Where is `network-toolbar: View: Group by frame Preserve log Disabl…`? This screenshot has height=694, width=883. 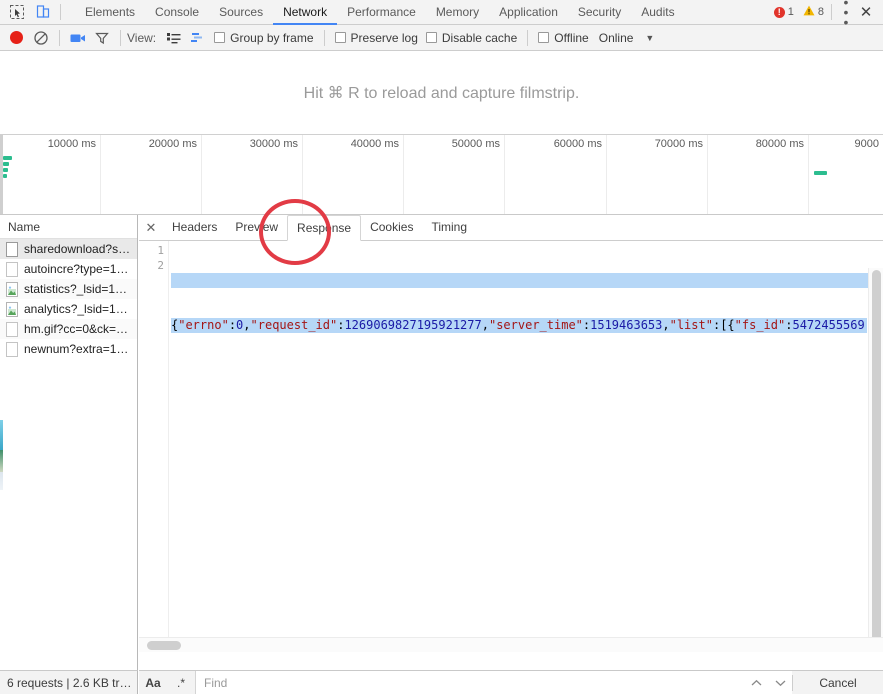 network-toolbar: View: Group by frame Preserve log Disabl… is located at coordinates (441, 38).